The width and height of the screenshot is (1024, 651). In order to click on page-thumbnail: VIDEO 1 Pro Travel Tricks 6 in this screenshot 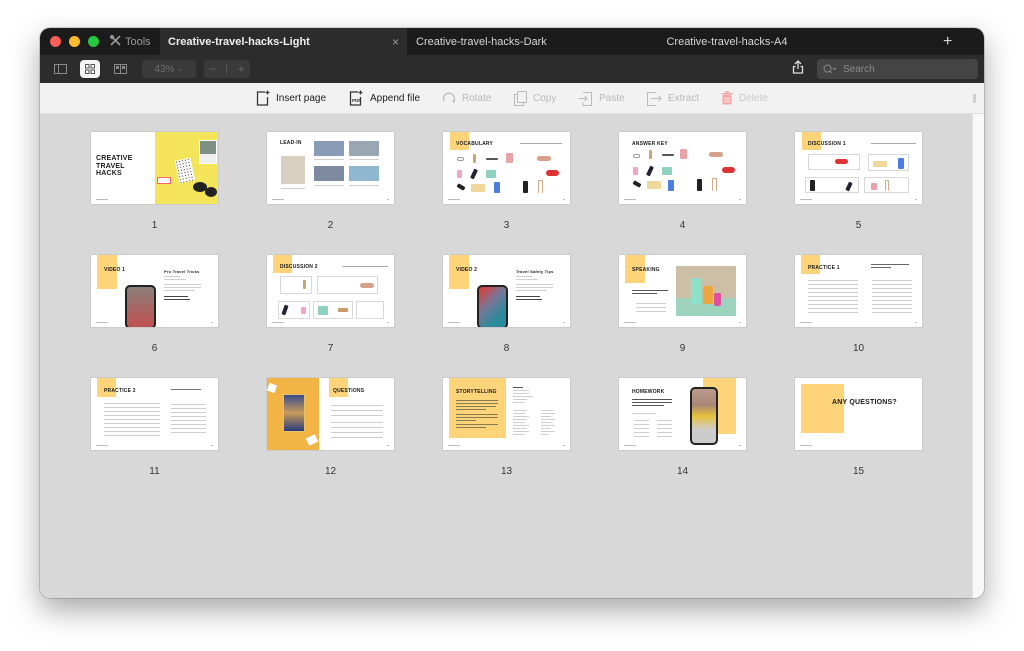, I will do `click(154, 304)`.